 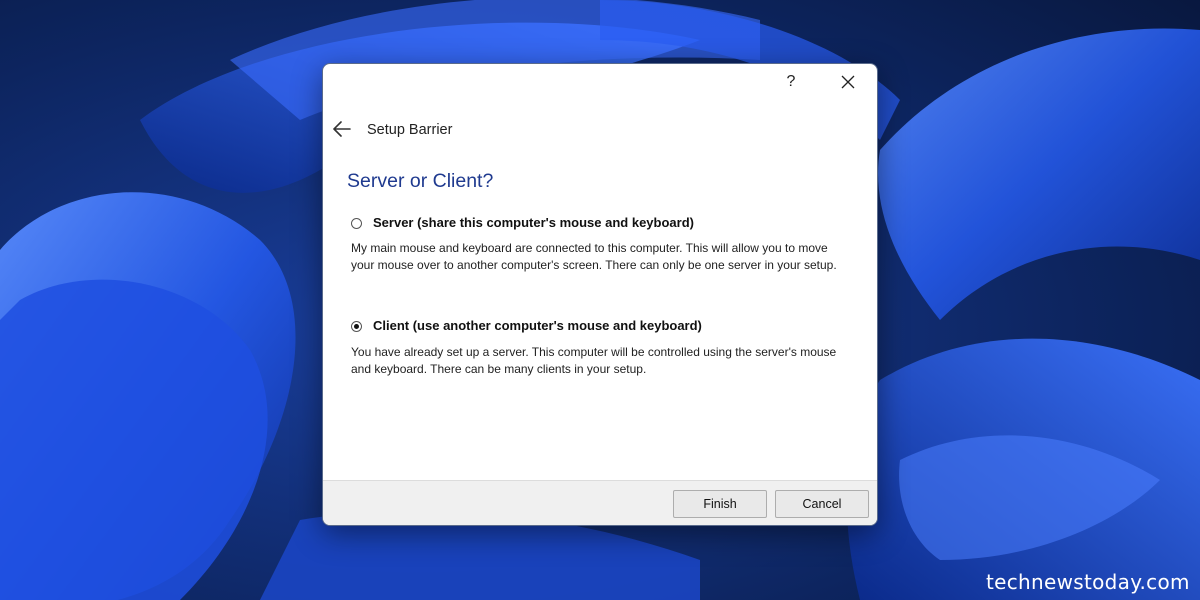 I want to click on help-button: ?, so click(x=791, y=82).